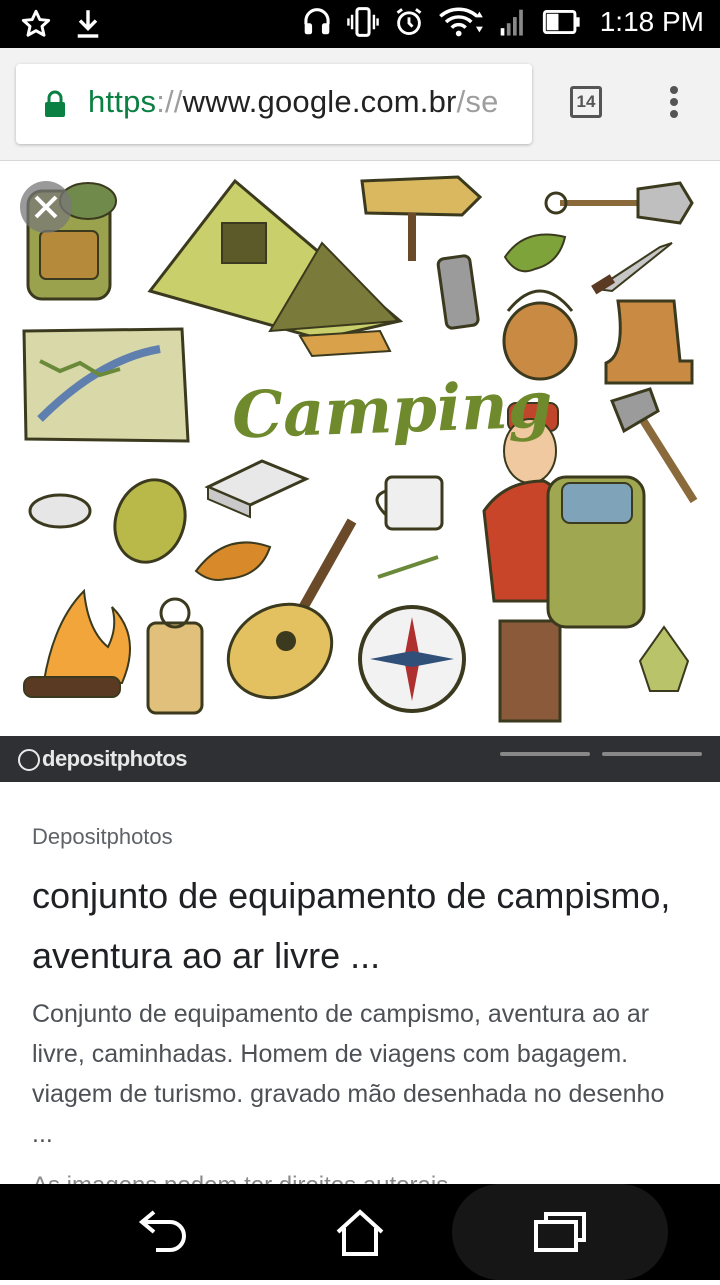 The image size is (720, 1285). I want to click on wifi-icon, so click(461, 22).